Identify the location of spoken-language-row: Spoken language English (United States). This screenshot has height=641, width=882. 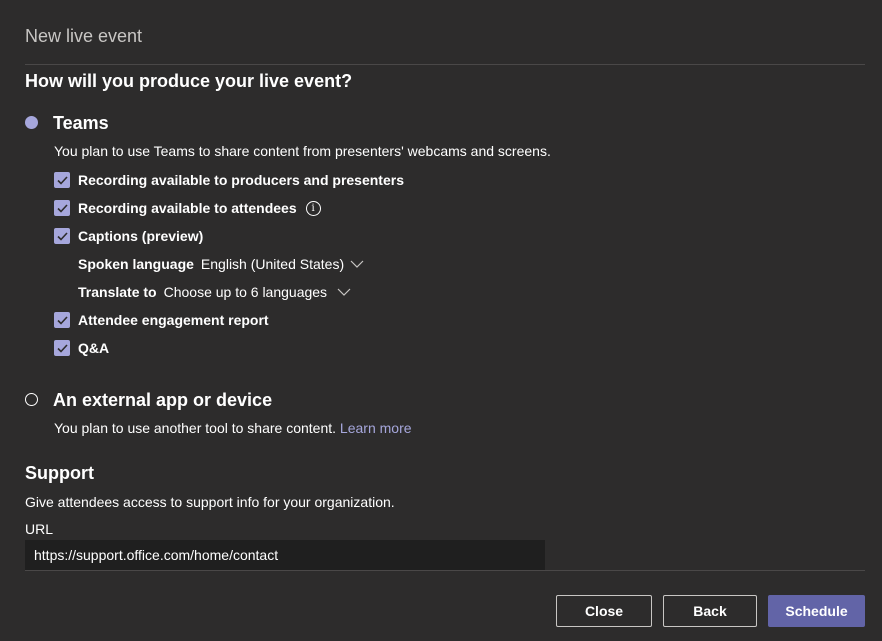
(221, 264).